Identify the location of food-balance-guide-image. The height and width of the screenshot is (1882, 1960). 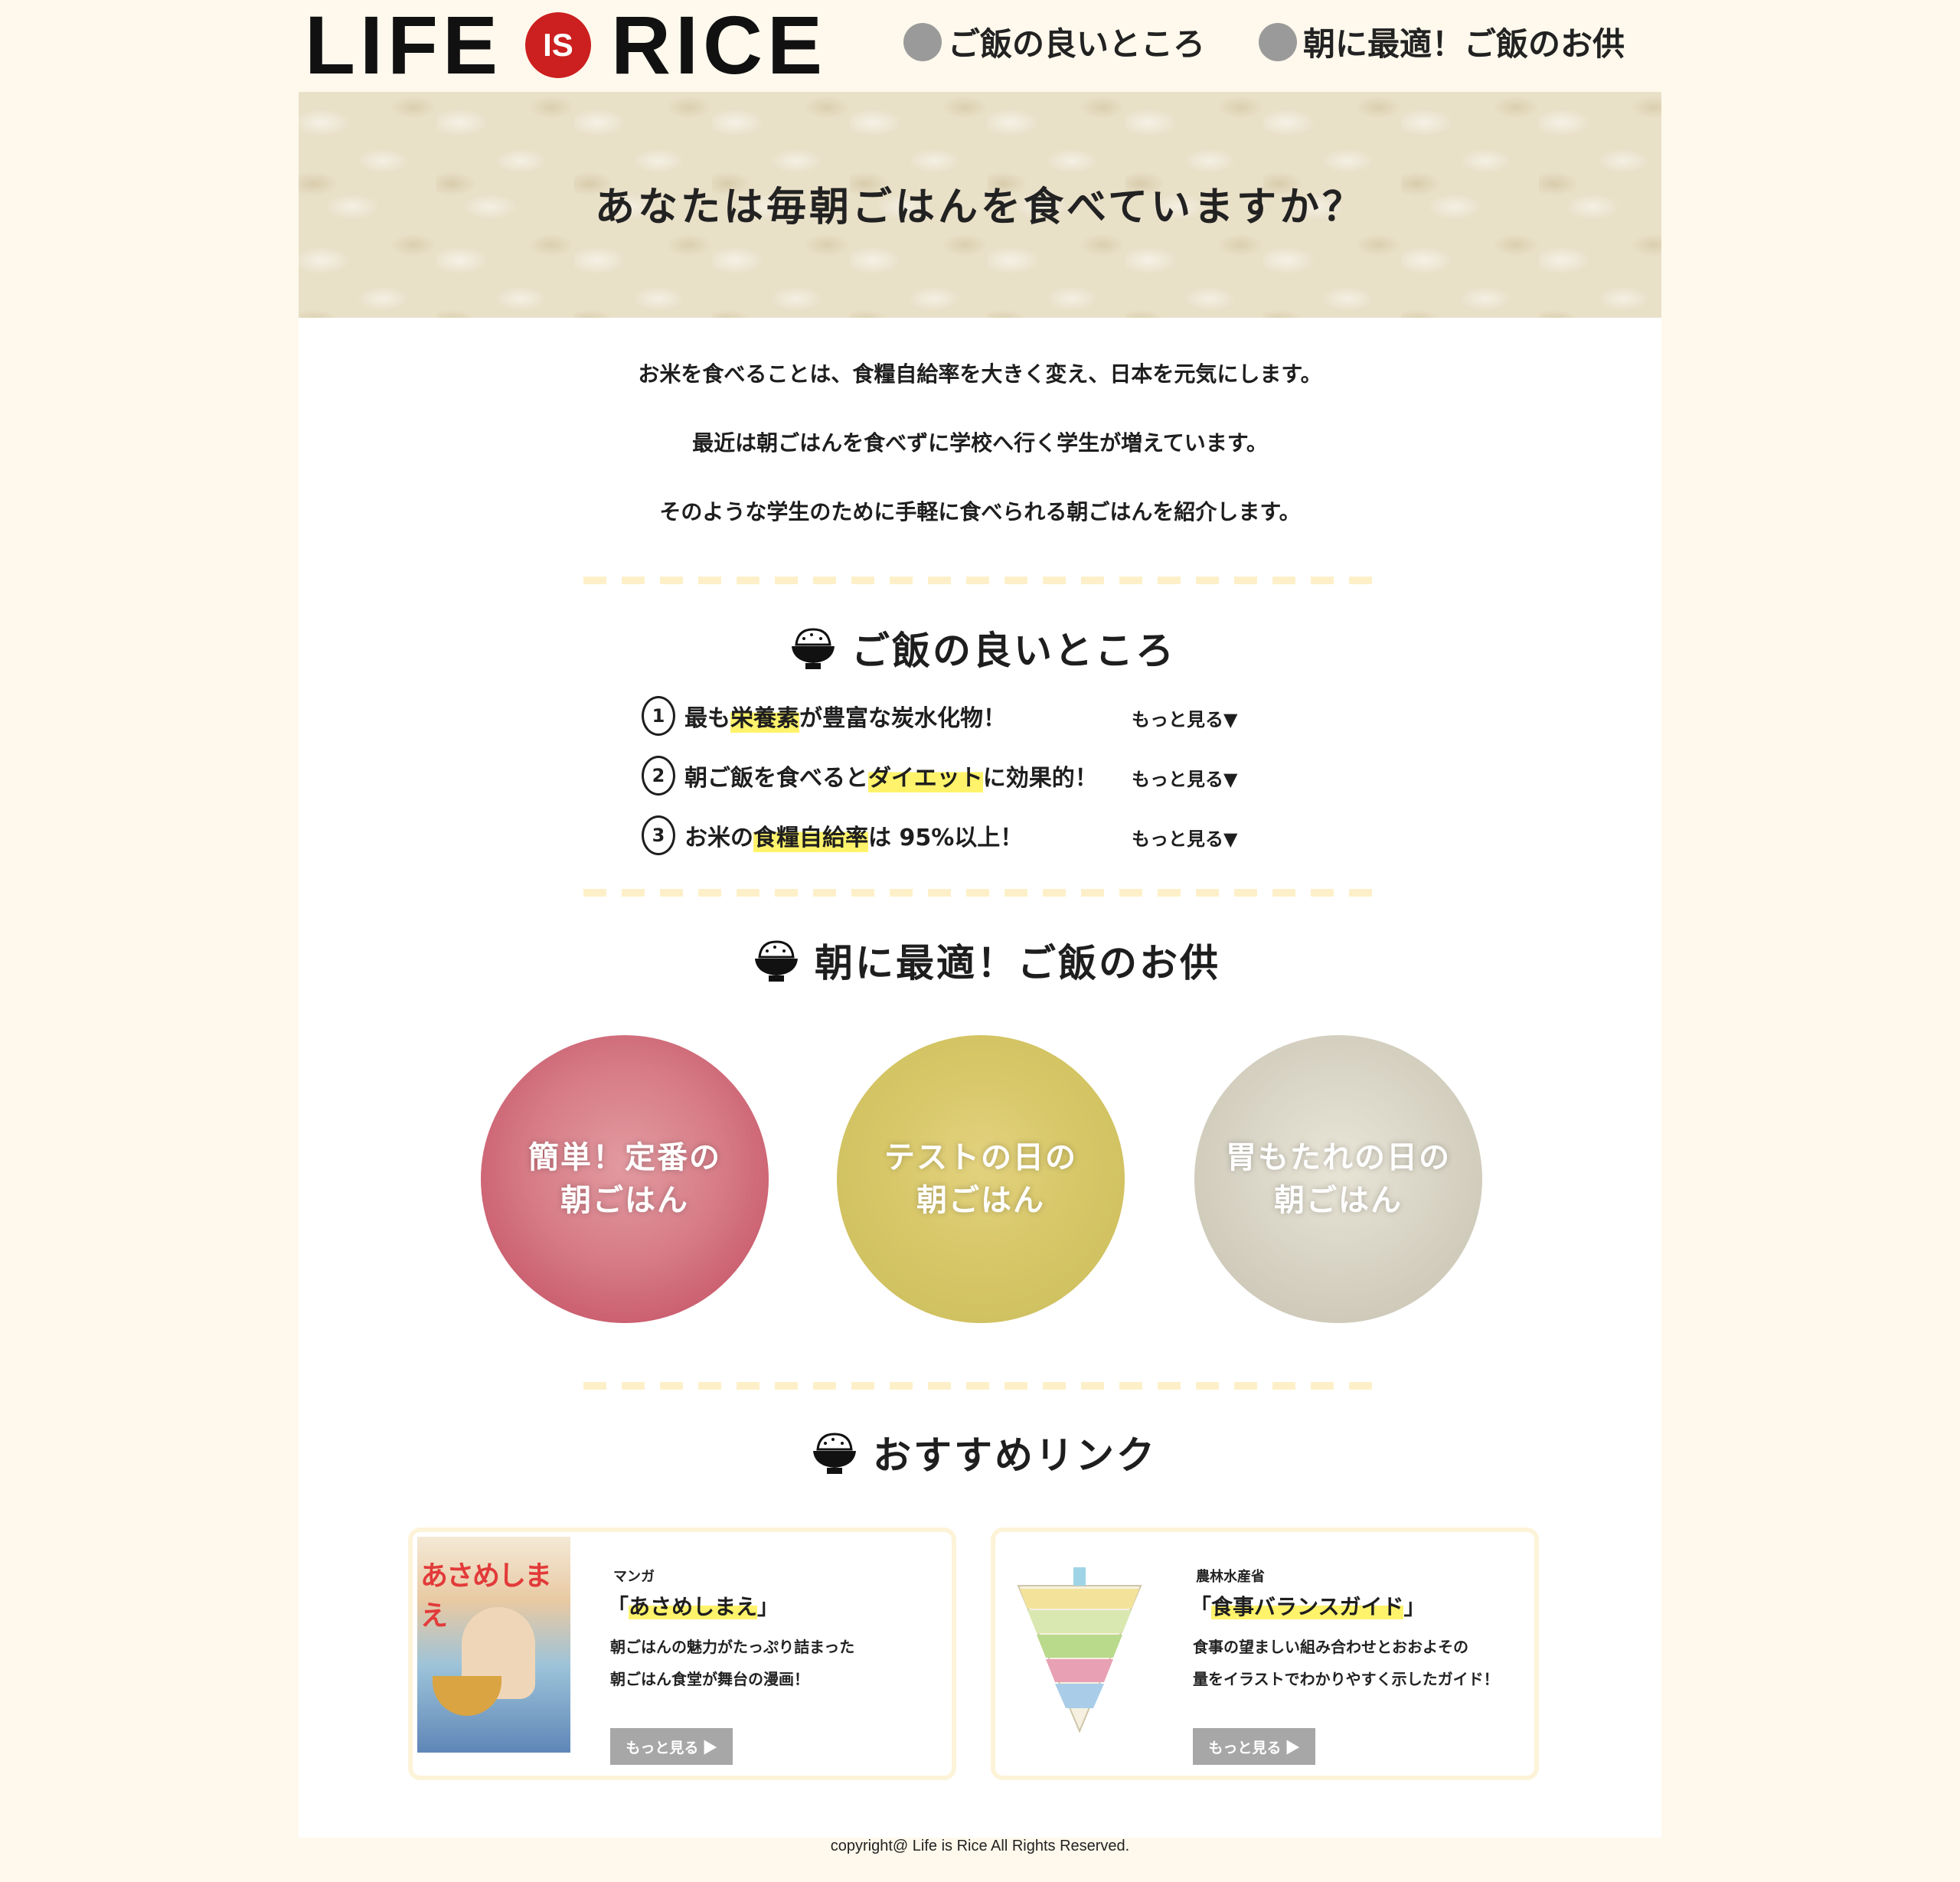
(1079, 1651).